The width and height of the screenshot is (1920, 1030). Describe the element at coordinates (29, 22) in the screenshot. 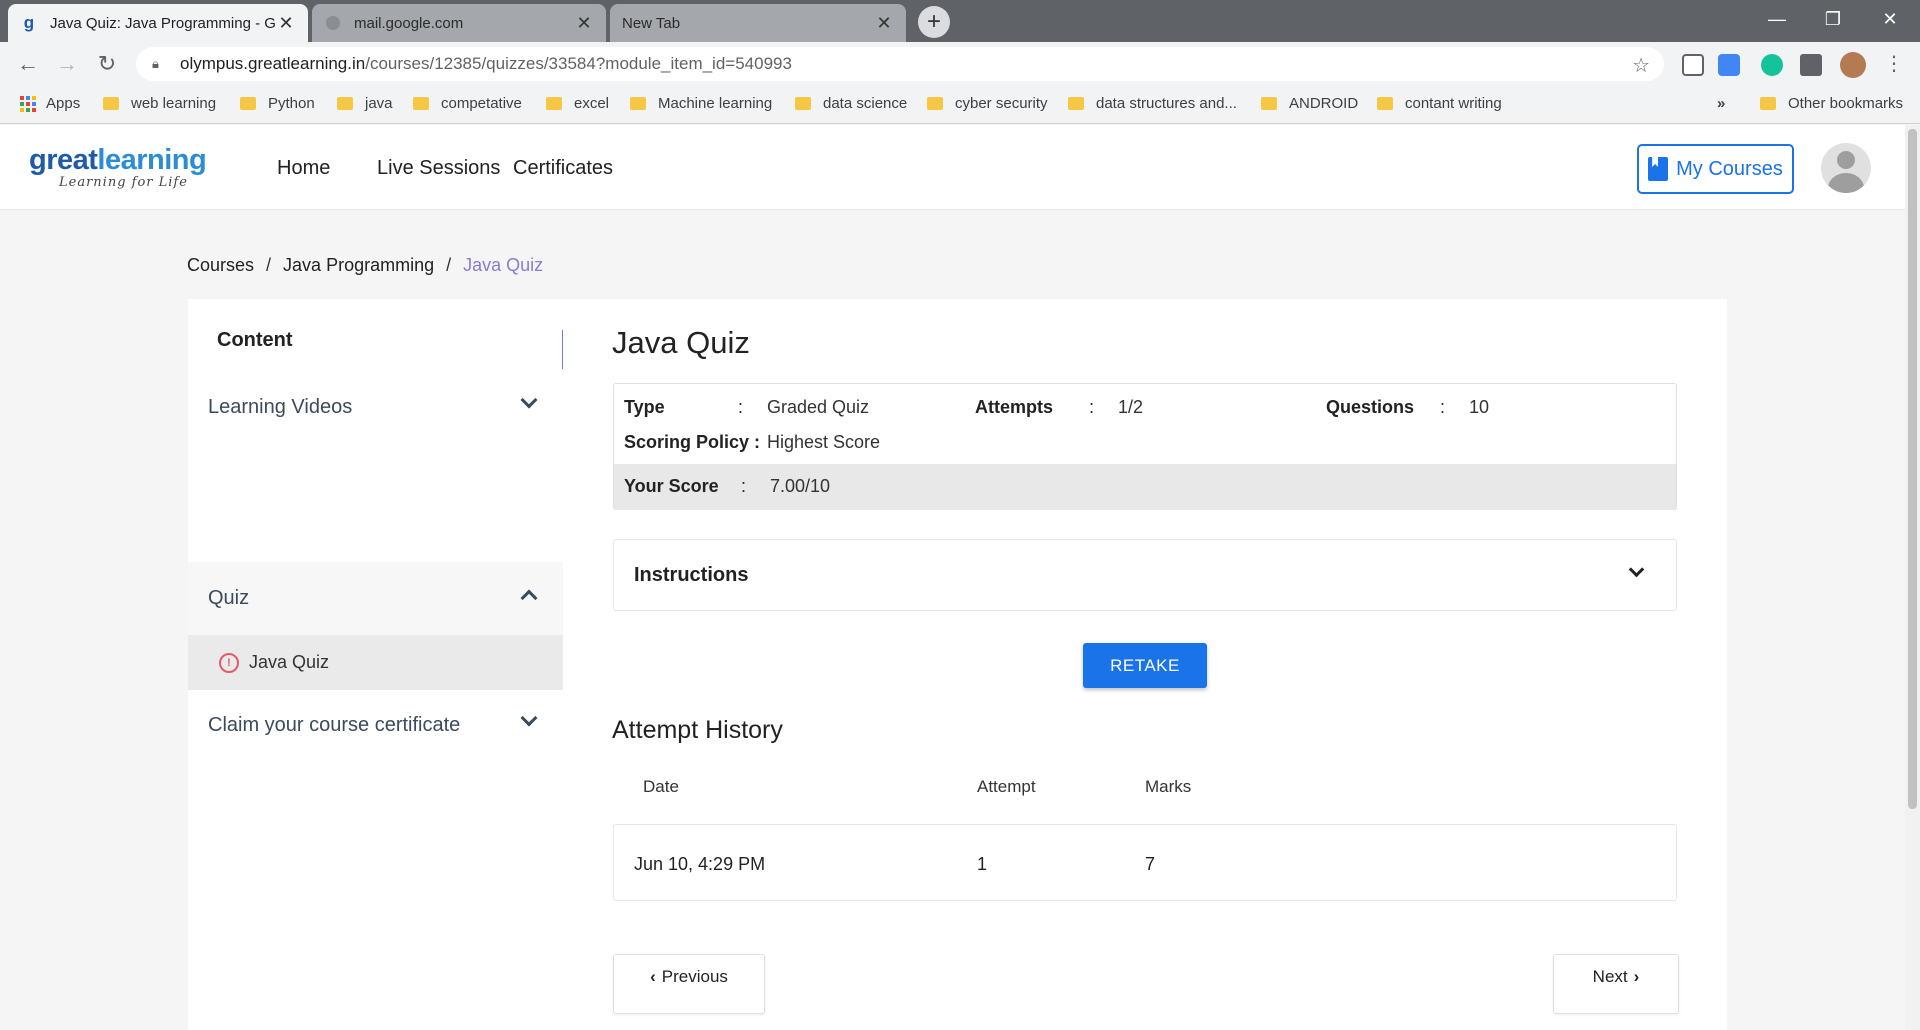

I see `greatlearning-favicon-icon: g` at that location.